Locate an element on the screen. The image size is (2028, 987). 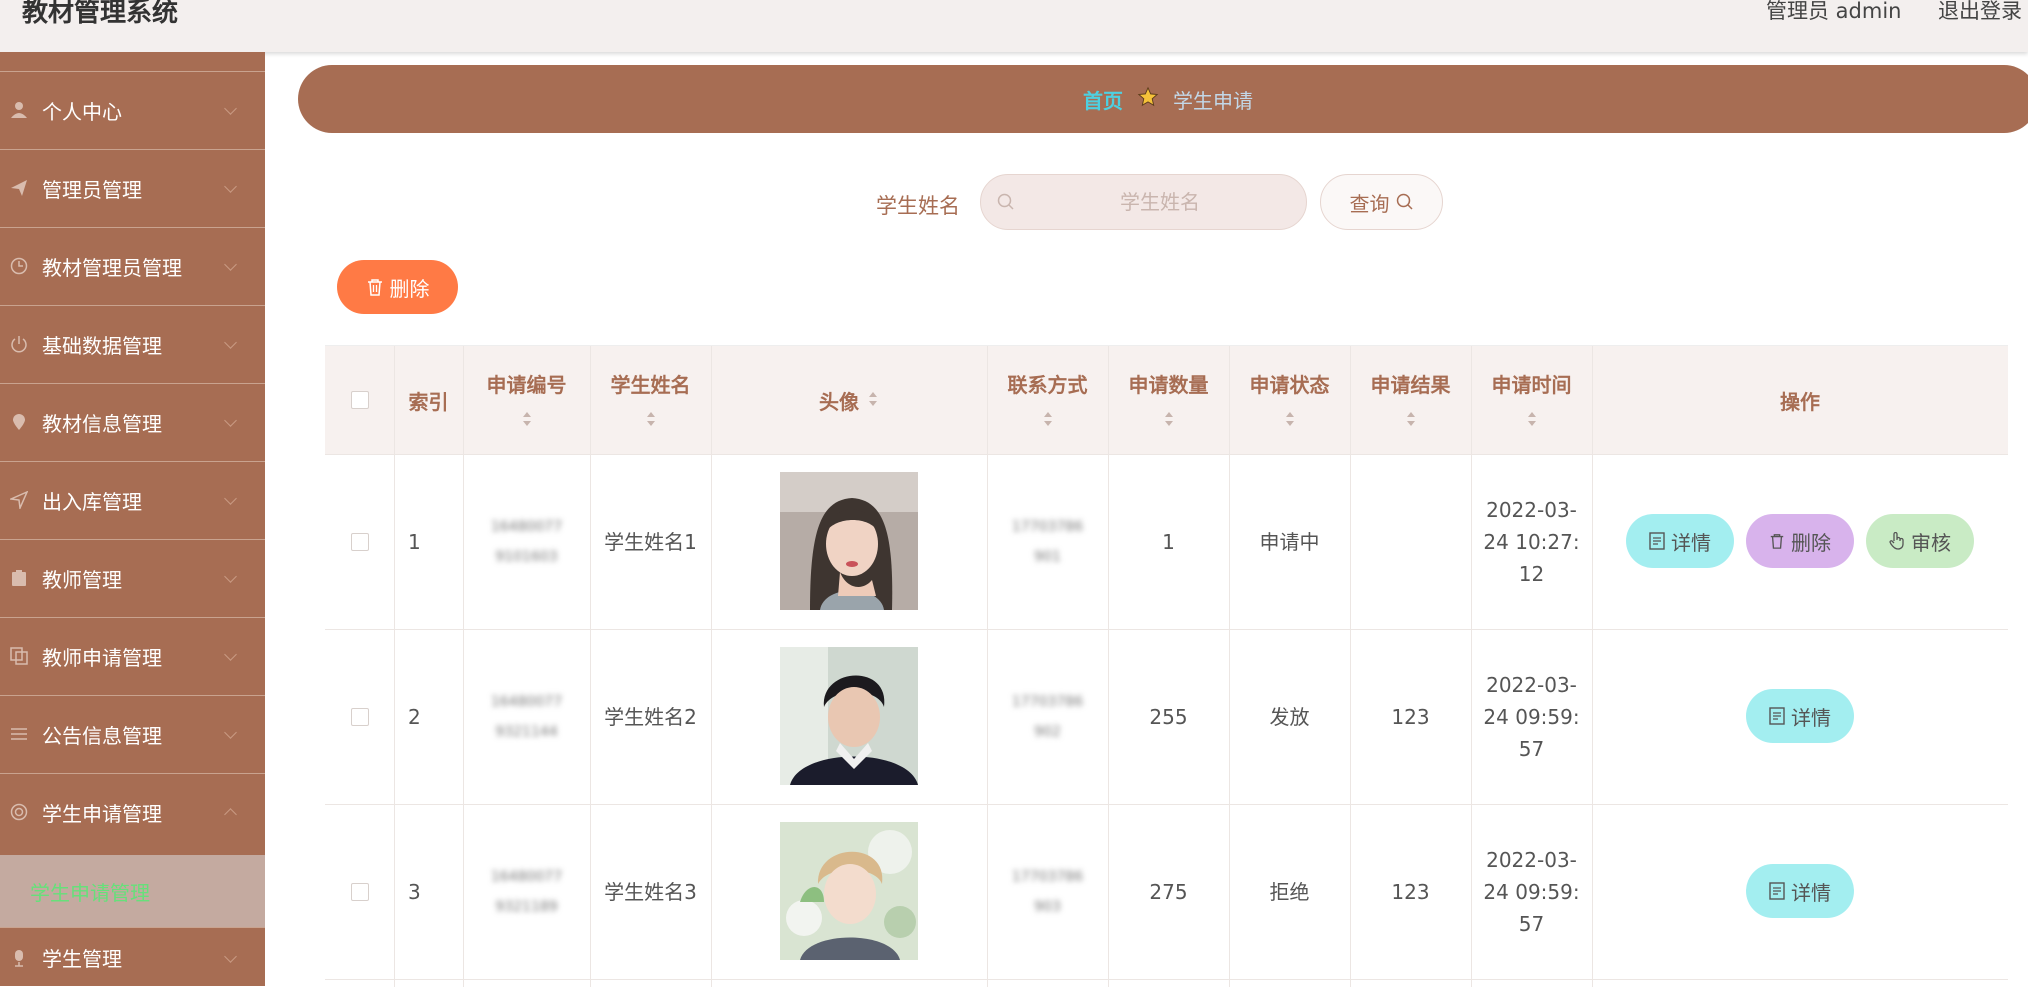
header-avatar: 头像 is located at coordinates (849, 400).